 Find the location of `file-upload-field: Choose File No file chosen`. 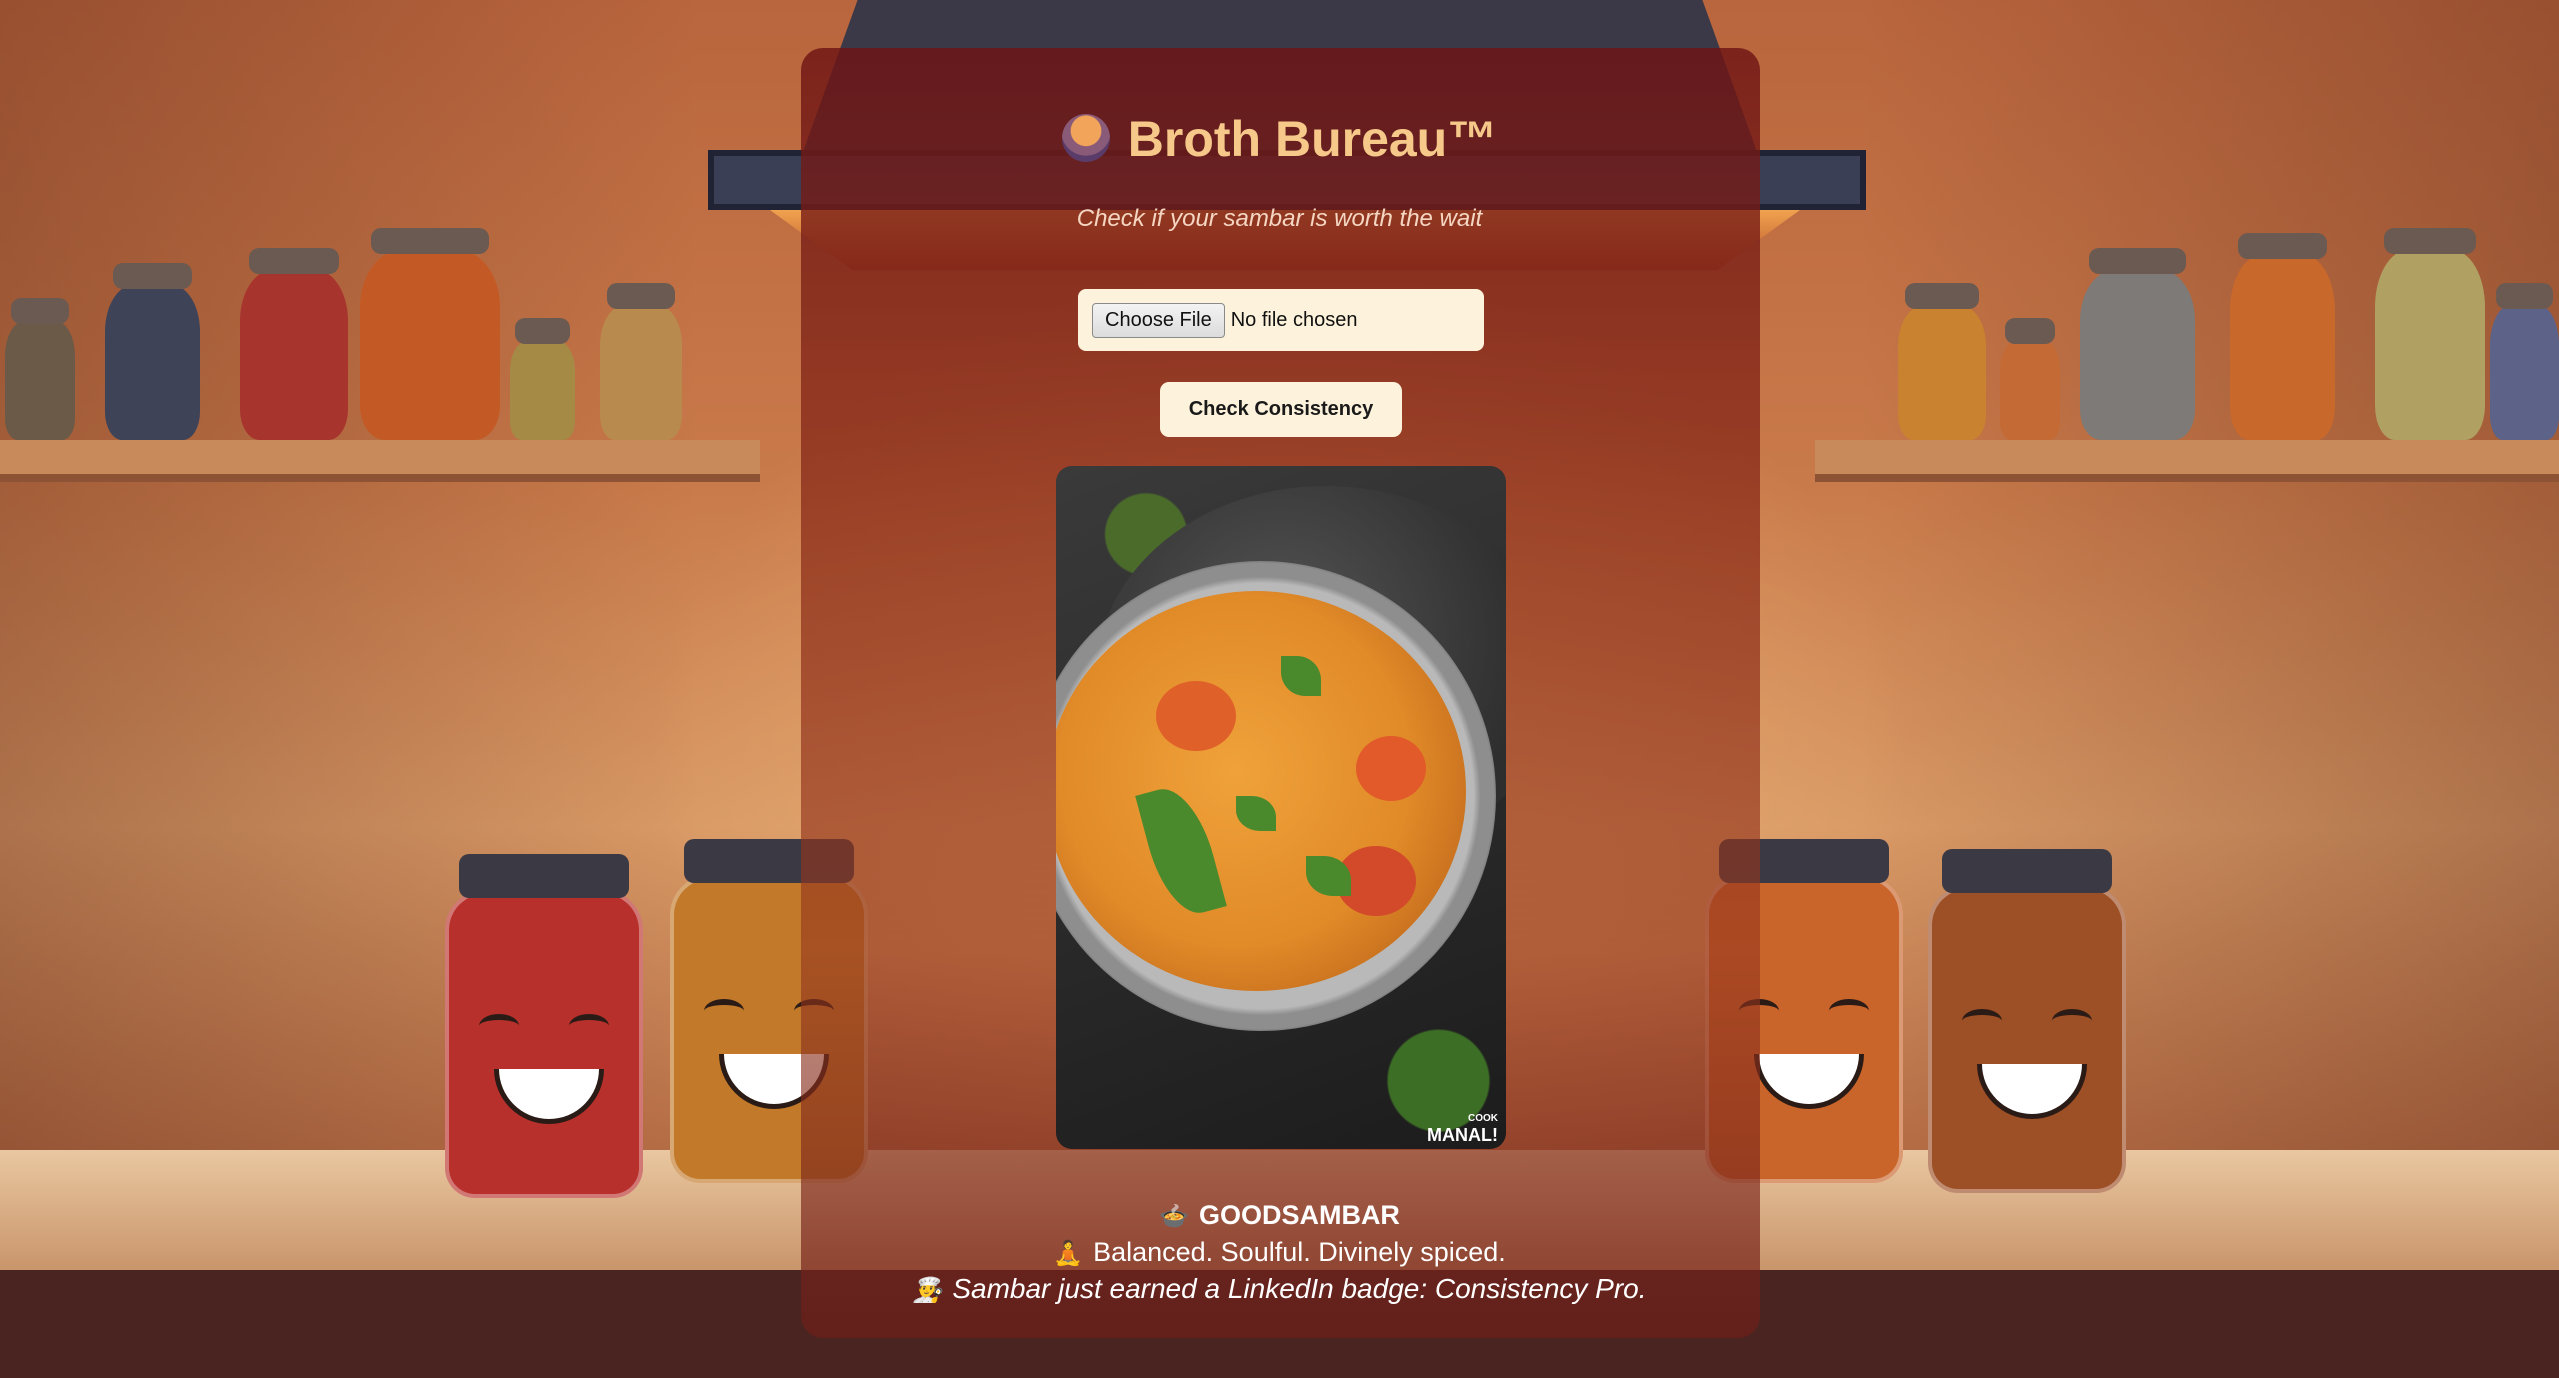

file-upload-field: Choose File No file chosen is located at coordinates (1281, 320).